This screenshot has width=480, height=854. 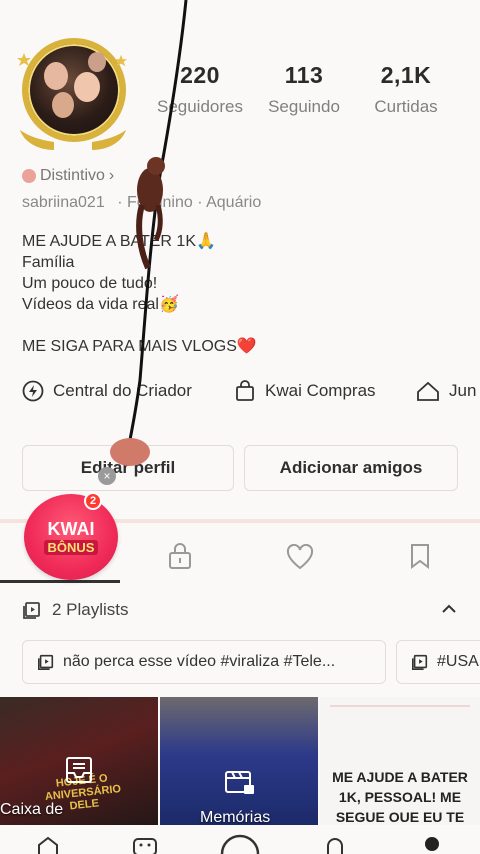 What do you see at coordinates (93, 501) in the screenshot?
I see `bonus-count-badge: 2` at bounding box center [93, 501].